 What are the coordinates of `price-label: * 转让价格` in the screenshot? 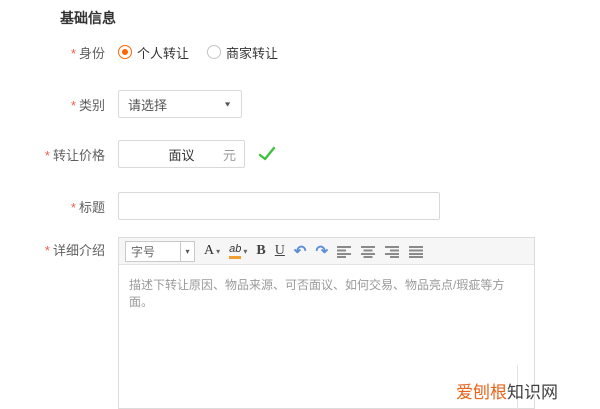 It's located at (74, 155).